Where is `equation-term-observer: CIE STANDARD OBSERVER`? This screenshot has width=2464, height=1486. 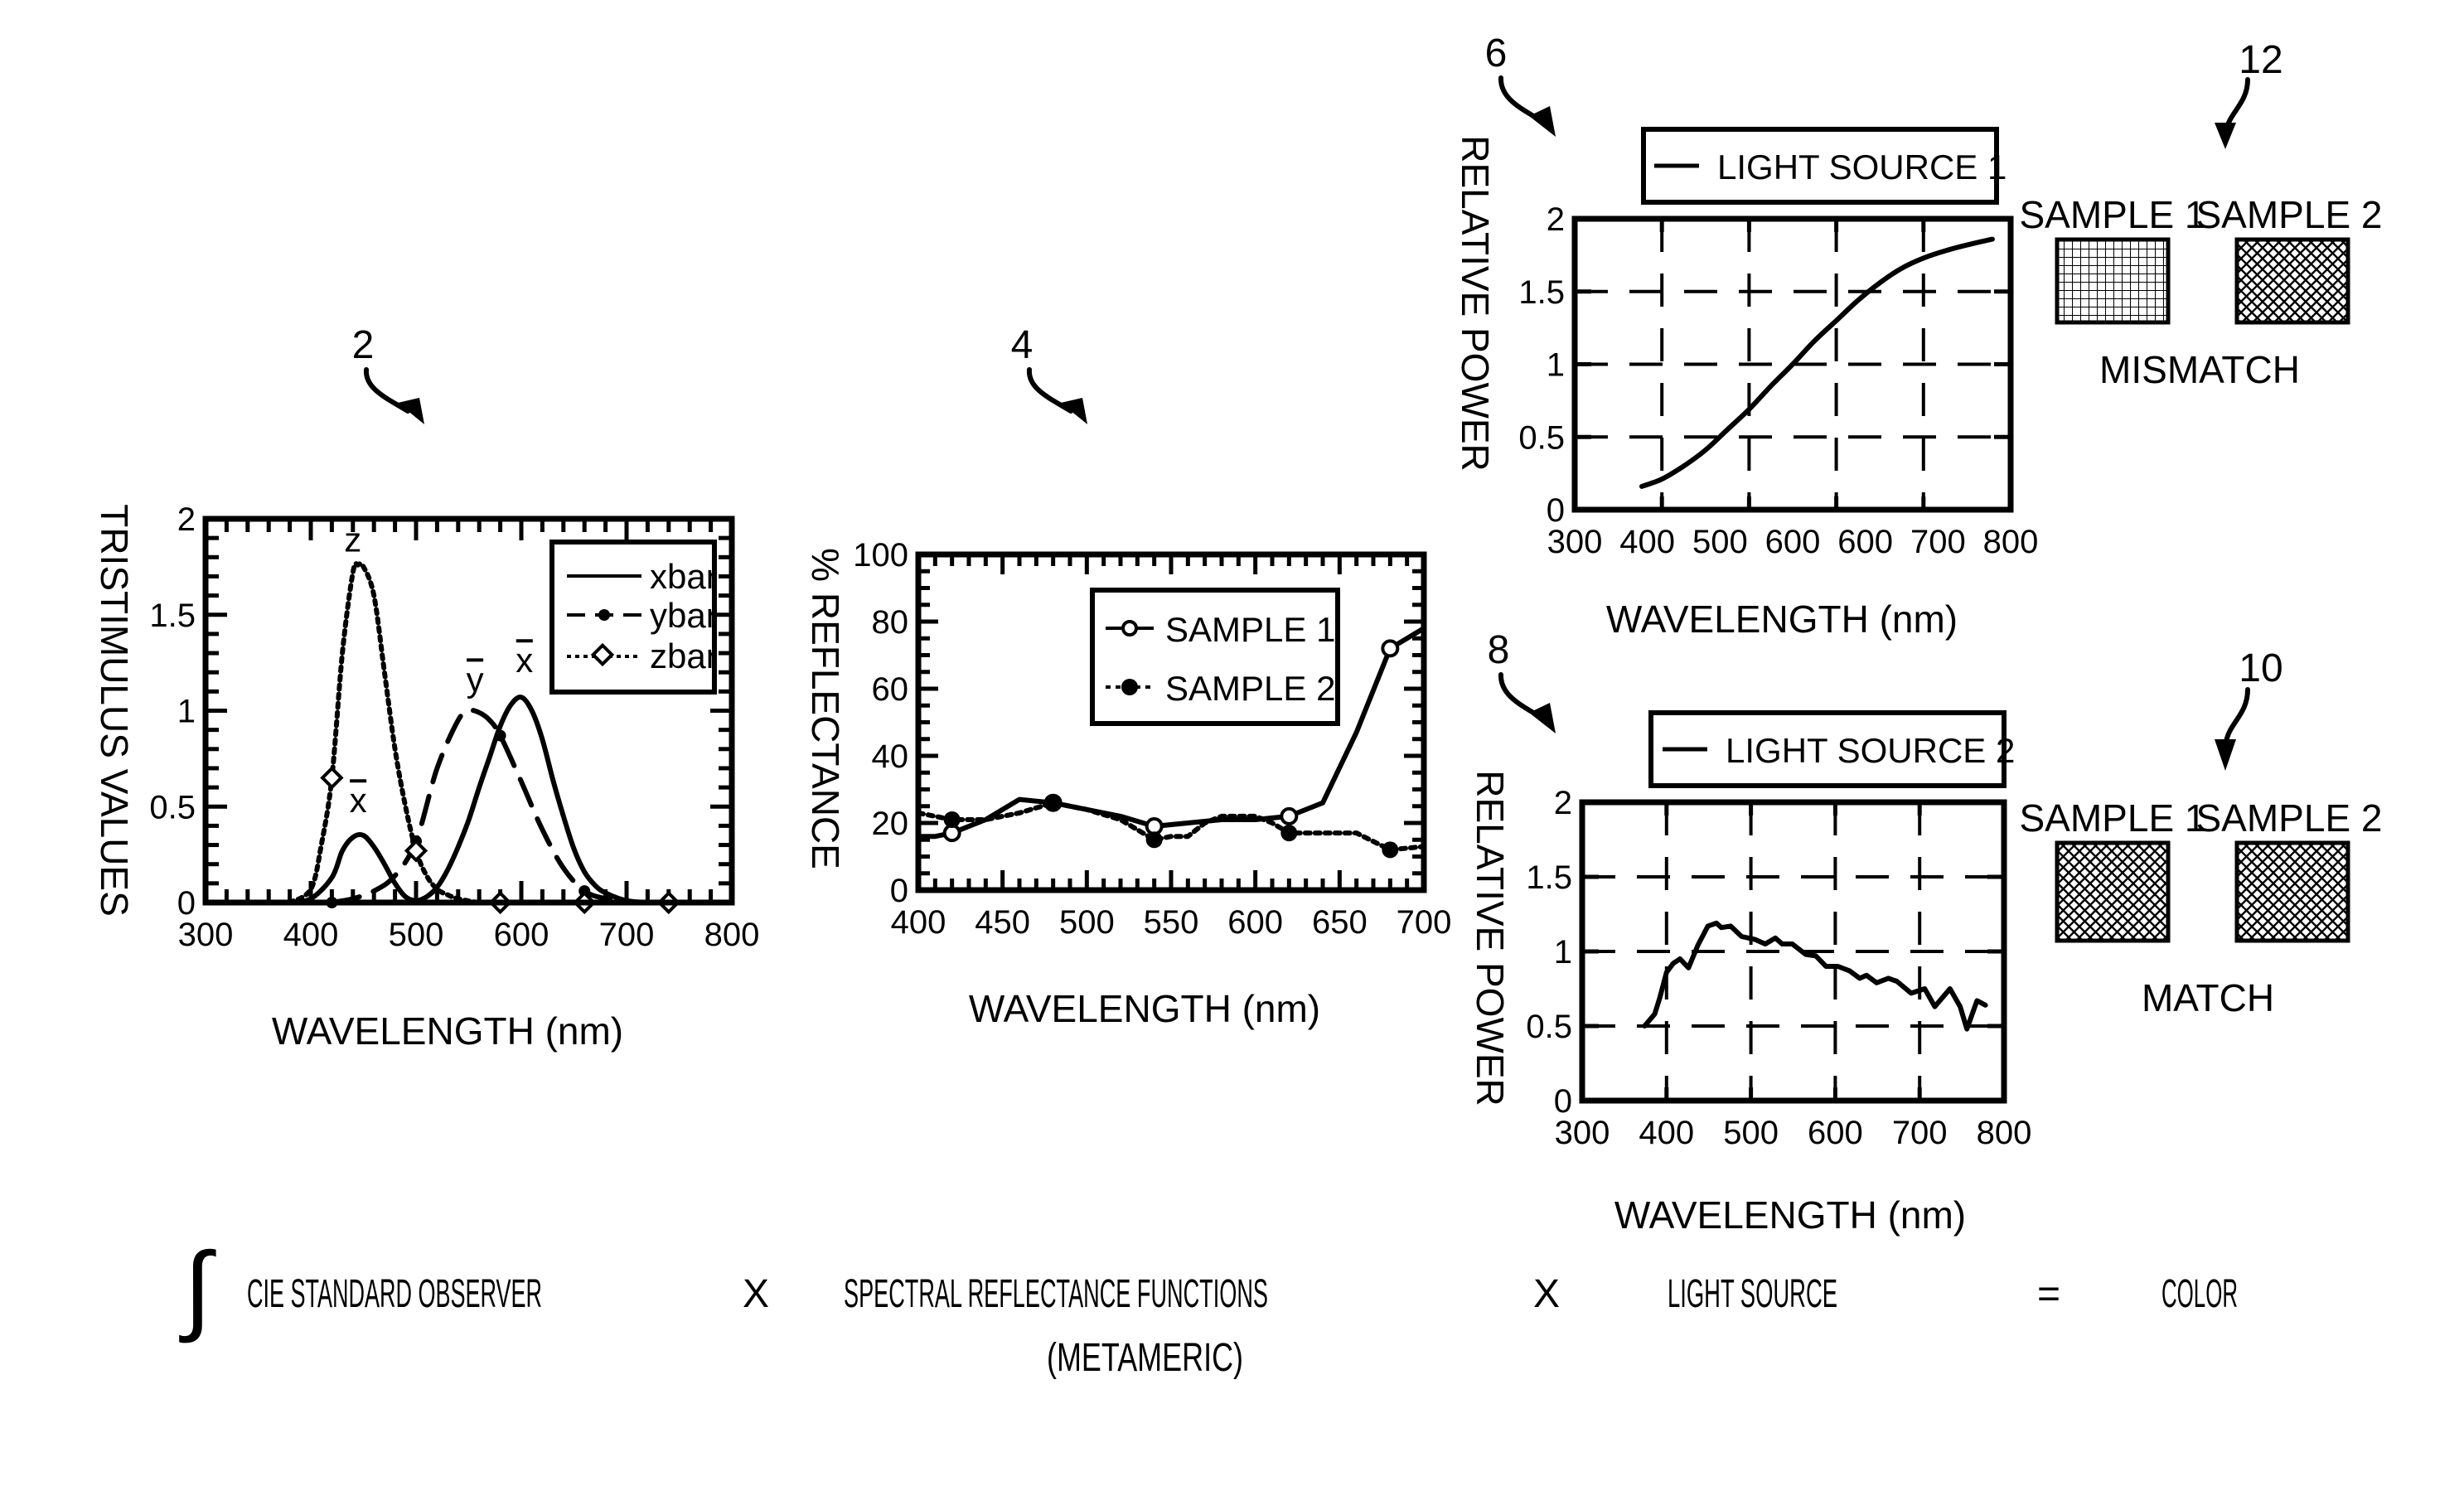 equation-term-observer: CIE STANDARD OBSERVER is located at coordinates (394, 1294).